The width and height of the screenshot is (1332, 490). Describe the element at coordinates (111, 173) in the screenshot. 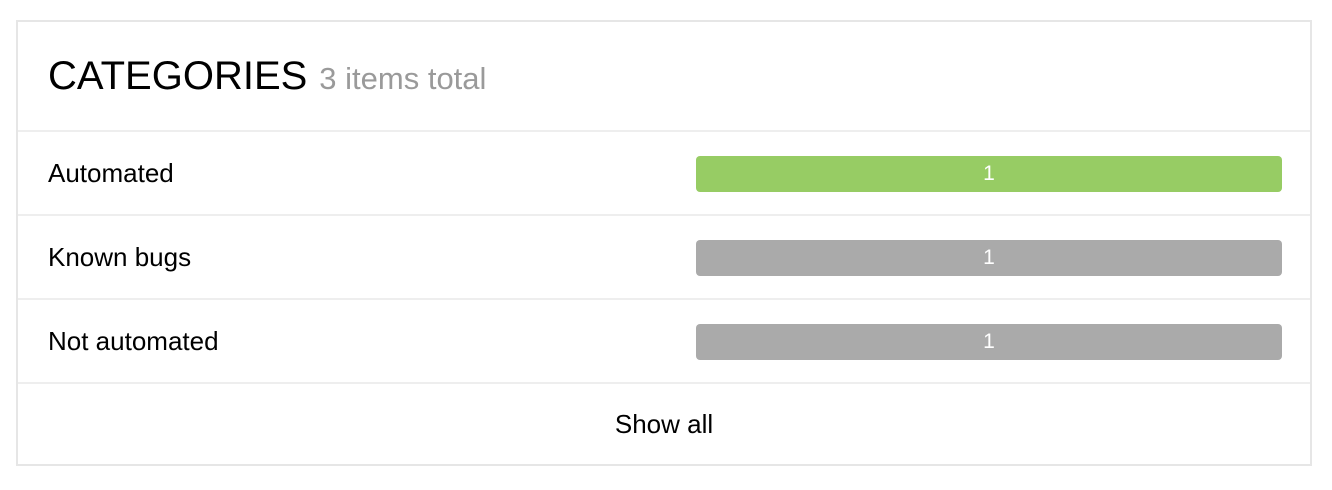

I see `category-label: Automated` at that location.